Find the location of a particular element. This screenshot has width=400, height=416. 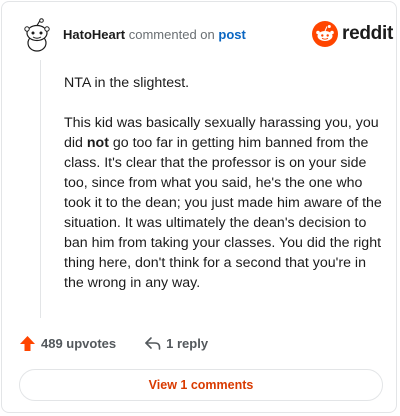

author-name: HatoHeart is located at coordinates (94, 34).